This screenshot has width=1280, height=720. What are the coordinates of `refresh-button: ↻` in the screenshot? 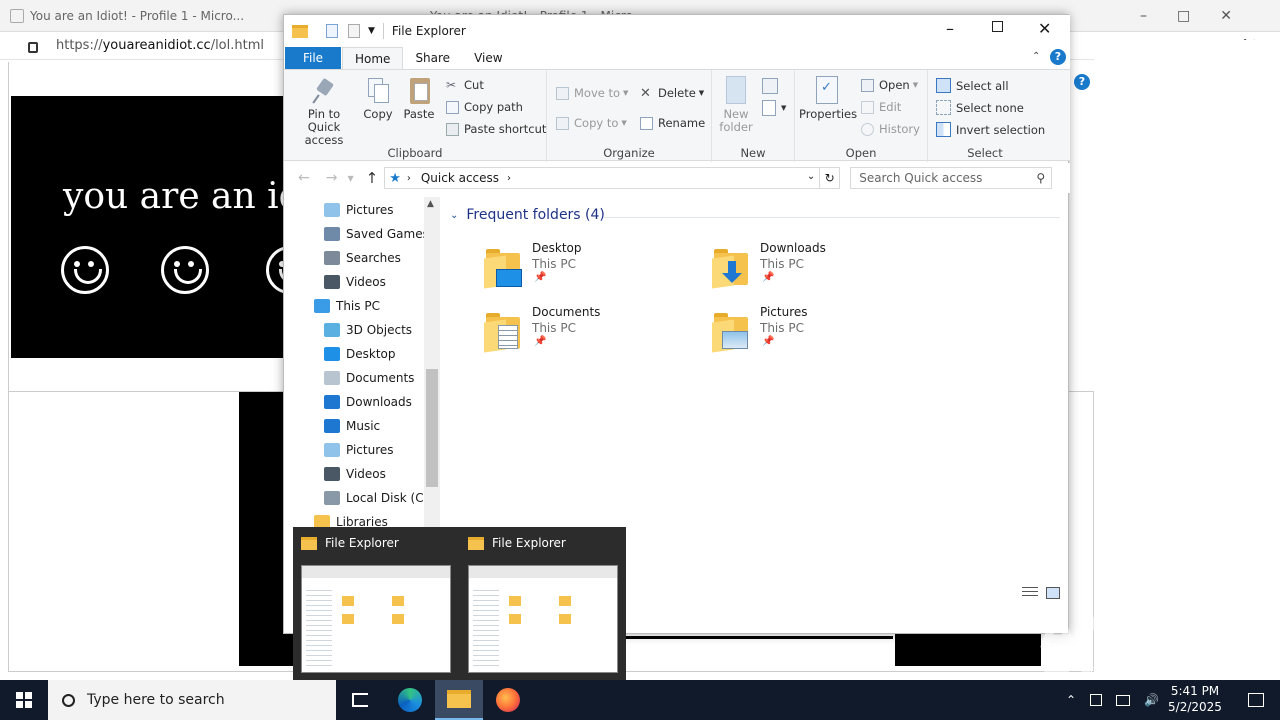 It's located at (830, 178).